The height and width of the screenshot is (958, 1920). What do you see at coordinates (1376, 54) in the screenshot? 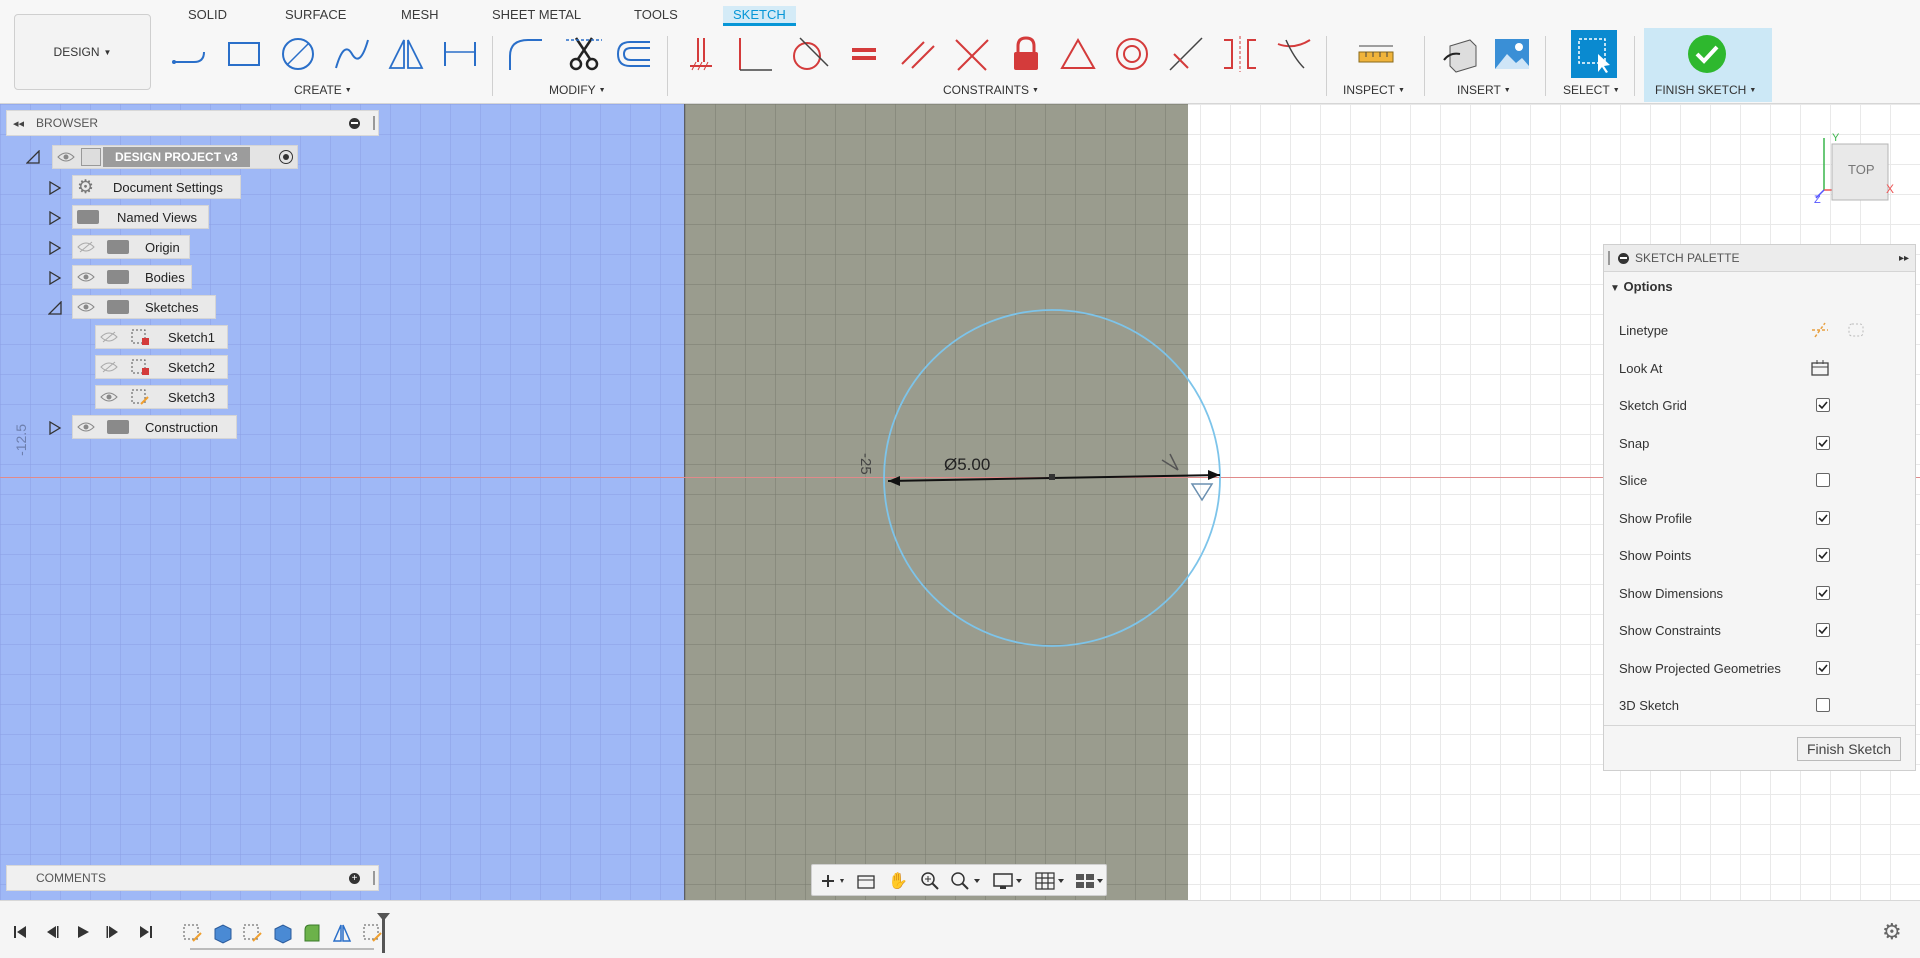
I see `measure-ruler-icon` at bounding box center [1376, 54].